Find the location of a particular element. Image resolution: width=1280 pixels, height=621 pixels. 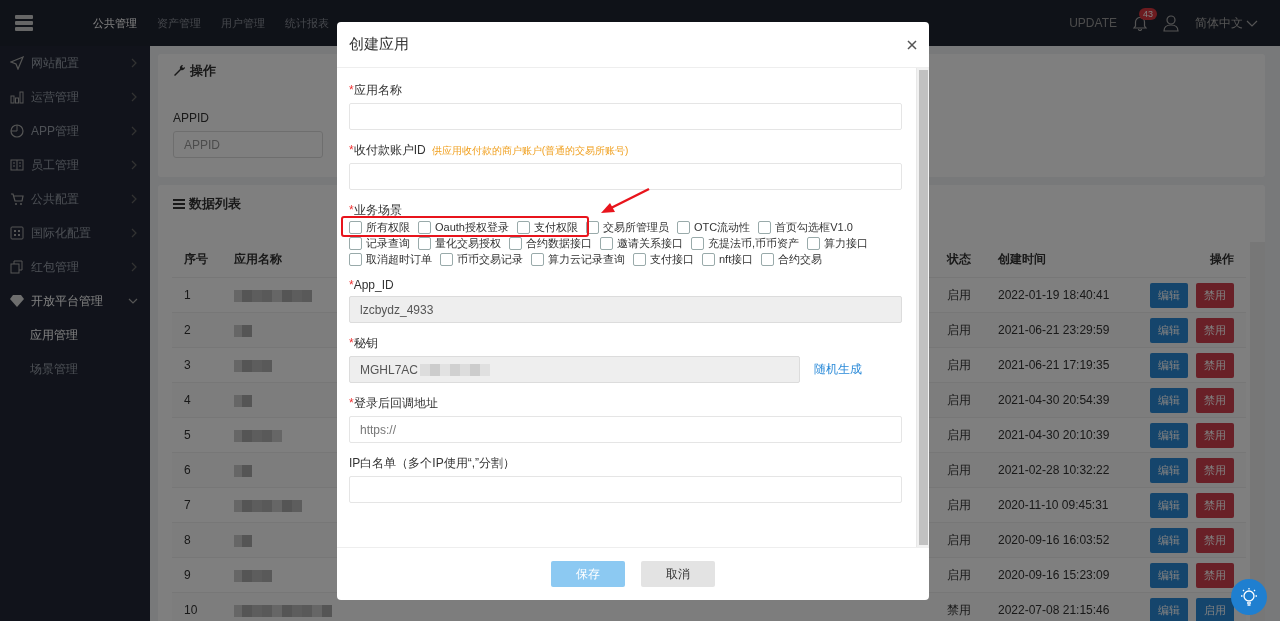

checkbox-label: 币币交易记录 is located at coordinates (490, 259).